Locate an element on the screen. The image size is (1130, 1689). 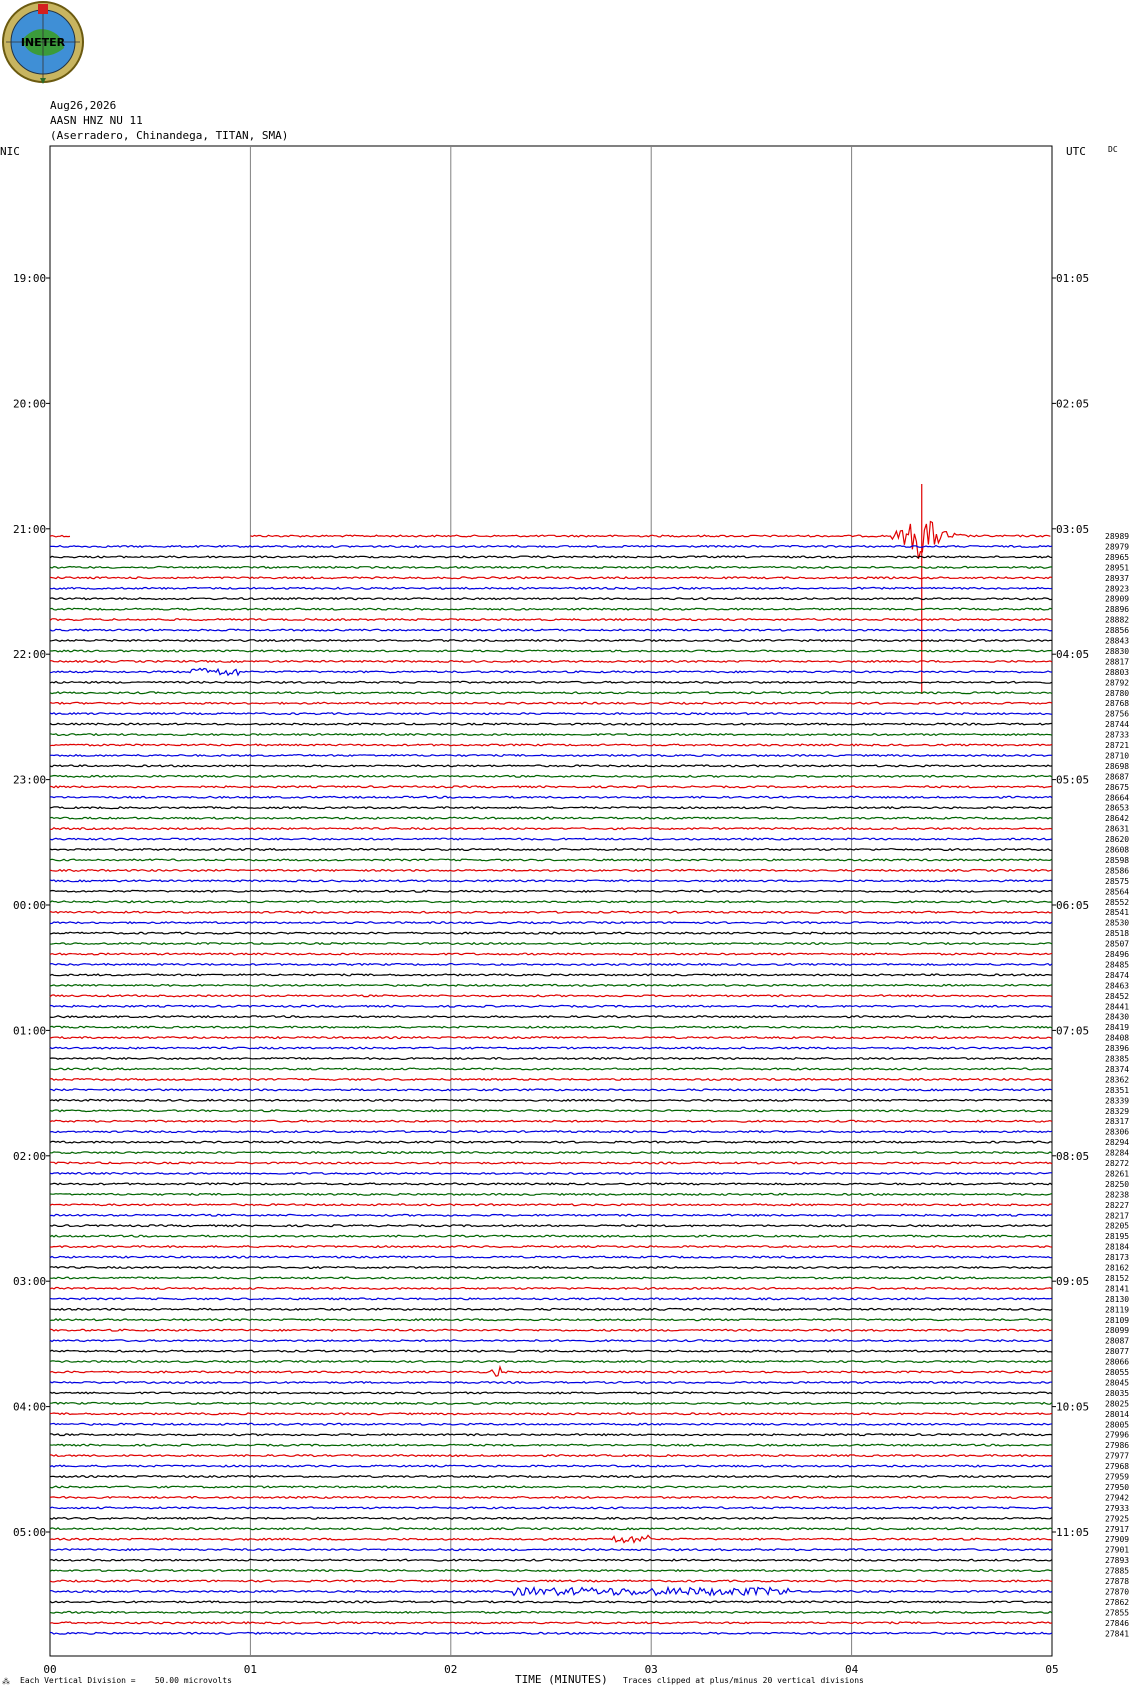
trace-label: 28496 is located at coordinates (1117, 954).